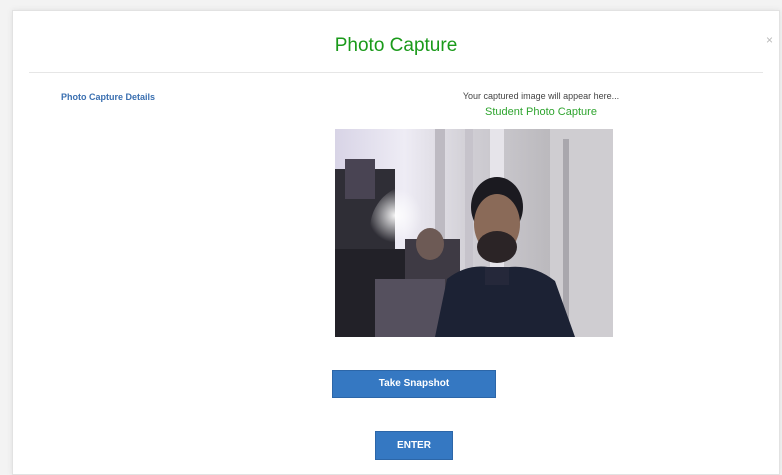  Describe the element at coordinates (396, 72) in the screenshot. I see `title-divider` at that location.